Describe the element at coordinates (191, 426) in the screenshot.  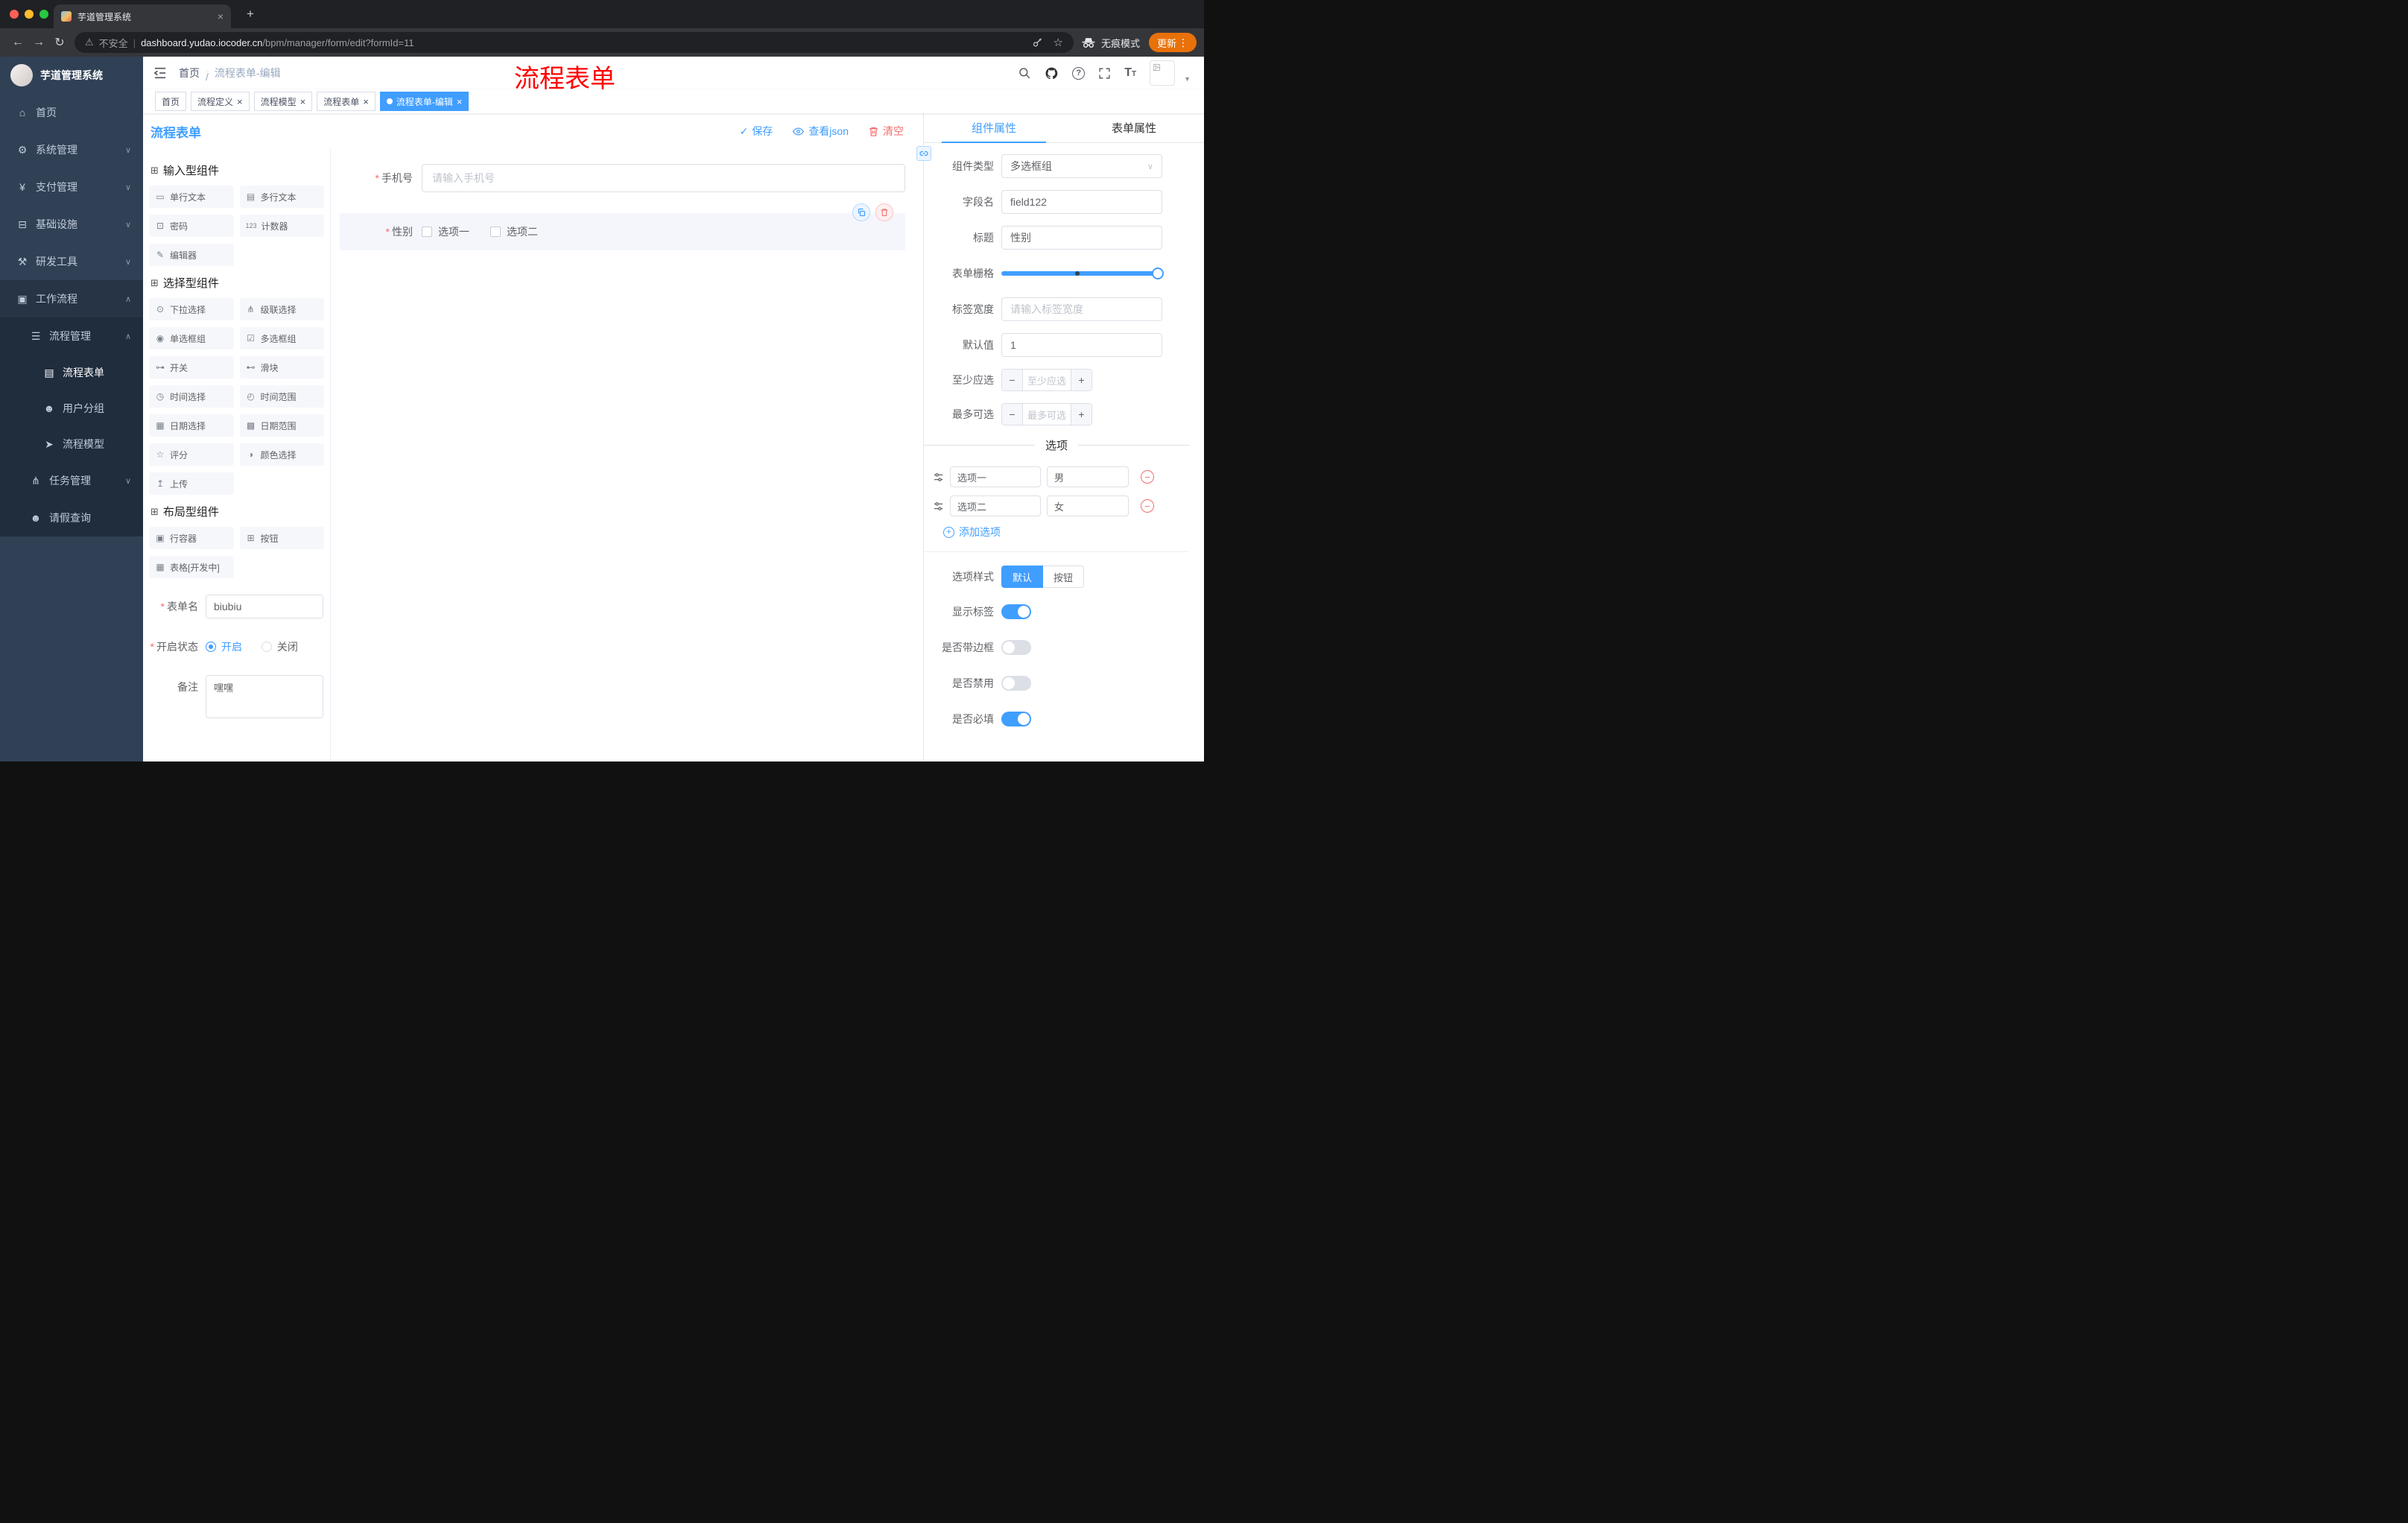
I see `component-date-picker: ▦ 日期选择` at that location.